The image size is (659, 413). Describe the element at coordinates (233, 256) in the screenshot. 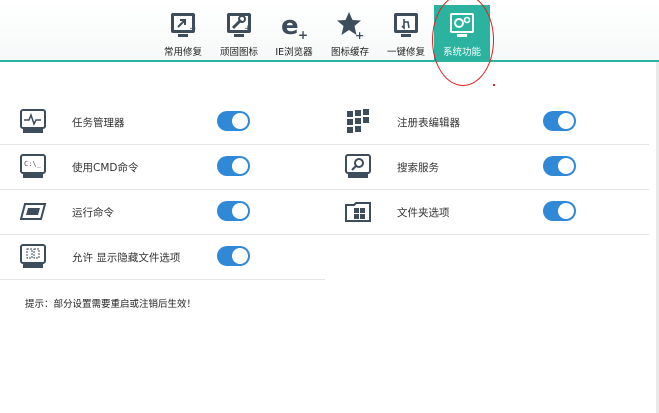

I see `hidden-files-toggle` at that location.